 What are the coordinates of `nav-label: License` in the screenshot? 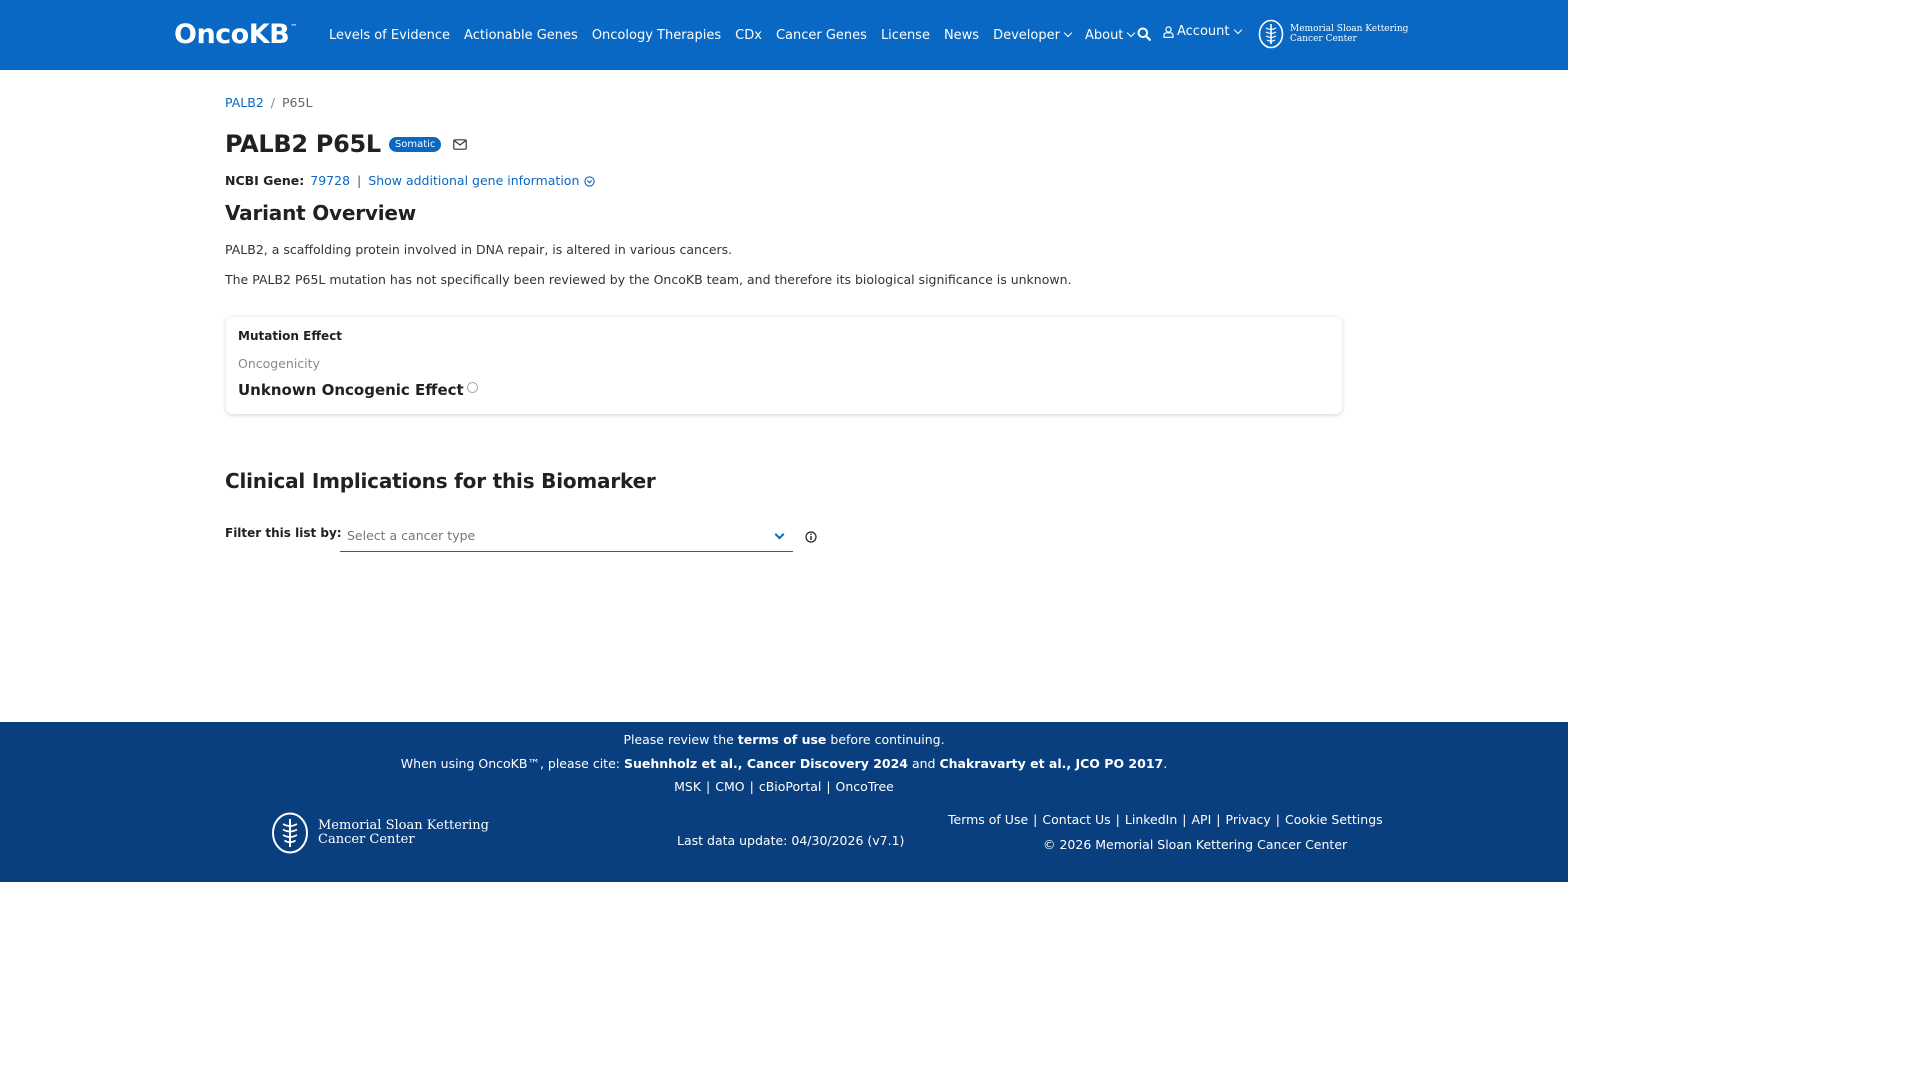 It's located at (905, 35).